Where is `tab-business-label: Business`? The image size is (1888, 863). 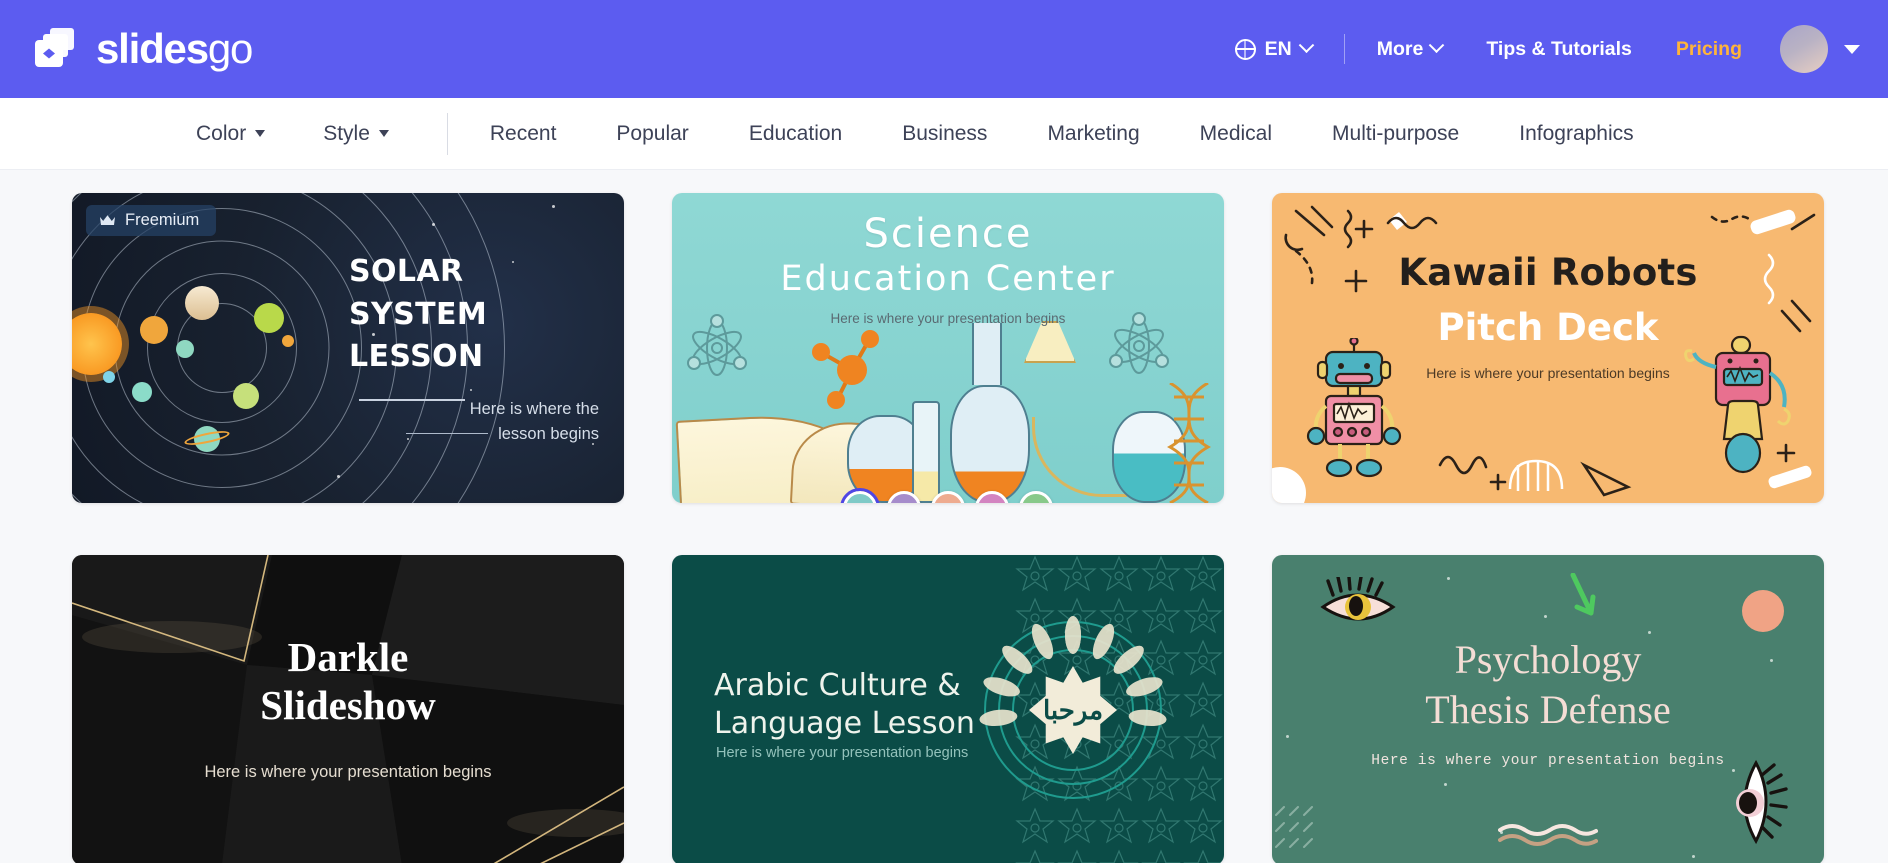 tab-business-label: Business is located at coordinates (945, 133).